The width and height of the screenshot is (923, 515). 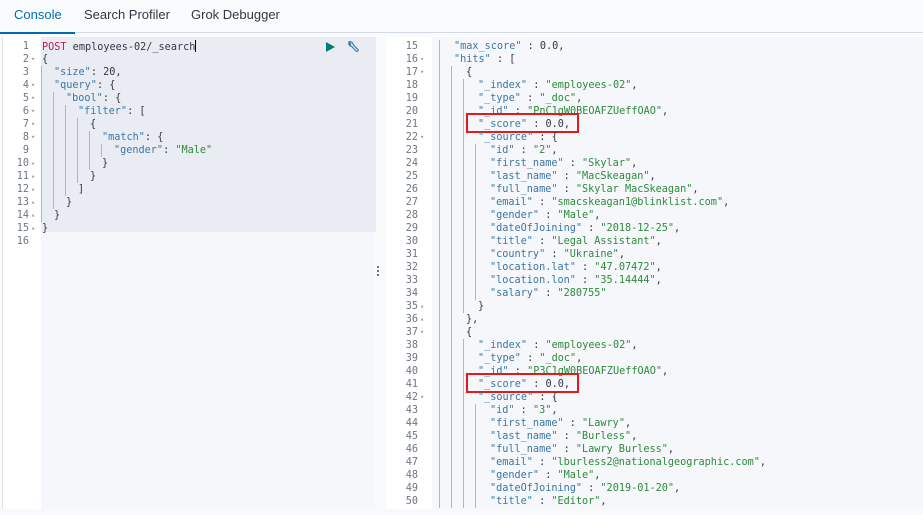 What do you see at coordinates (411, 501) in the screenshot?
I see `line-number: 50` at bounding box center [411, 501].